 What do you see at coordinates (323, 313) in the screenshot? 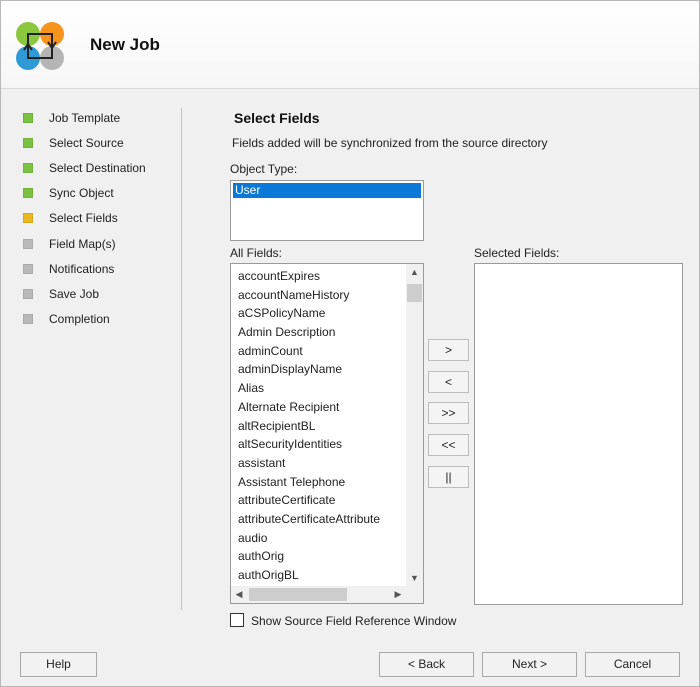
I see `field-list-item: aCSPolicyName` at bounding box center [323, 313].